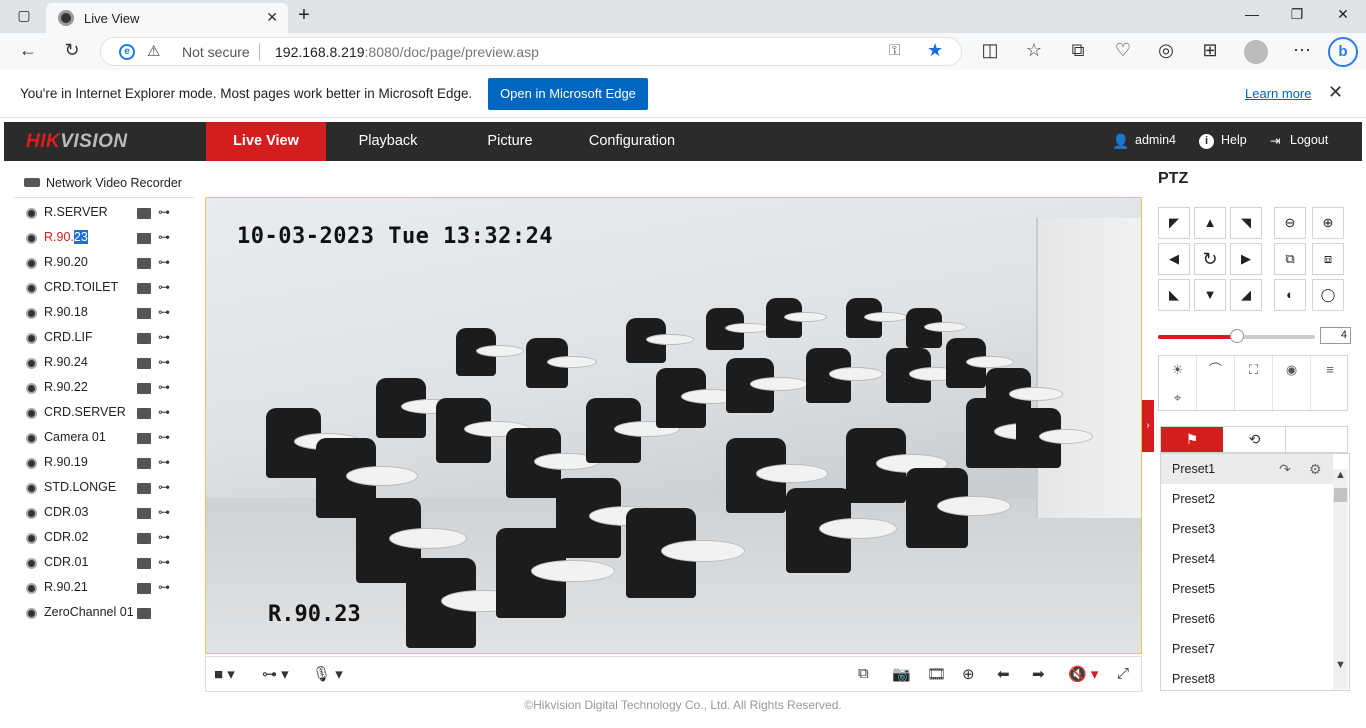 This screenshot has width=1366, height=728. What do you see at coordinates (1234, 140) in the screenshot?
I see `help-link: Help` at bounding box center [1234, 140].